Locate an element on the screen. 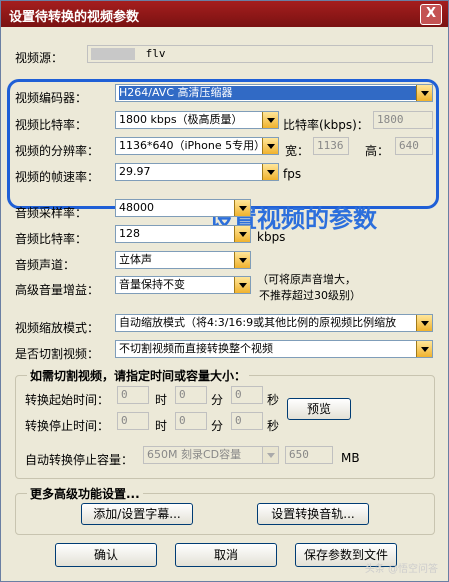  width-input: 1136 is located at coordinates (331, 146).